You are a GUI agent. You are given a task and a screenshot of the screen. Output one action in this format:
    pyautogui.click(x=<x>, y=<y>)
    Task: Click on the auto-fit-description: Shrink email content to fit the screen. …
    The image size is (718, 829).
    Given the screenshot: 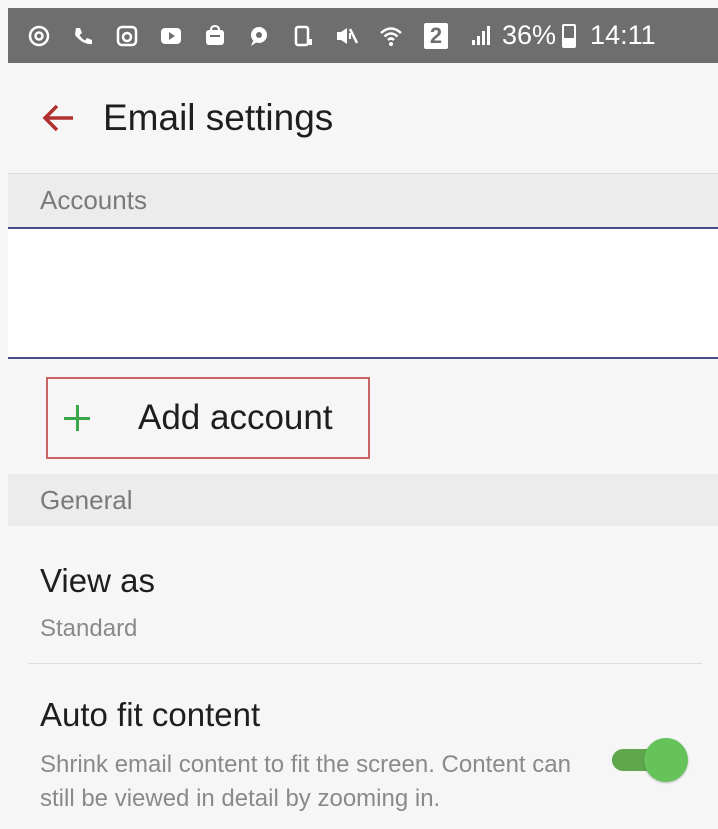 What is the action you would take?
    pyautogui.click(x=305, y=781)
    